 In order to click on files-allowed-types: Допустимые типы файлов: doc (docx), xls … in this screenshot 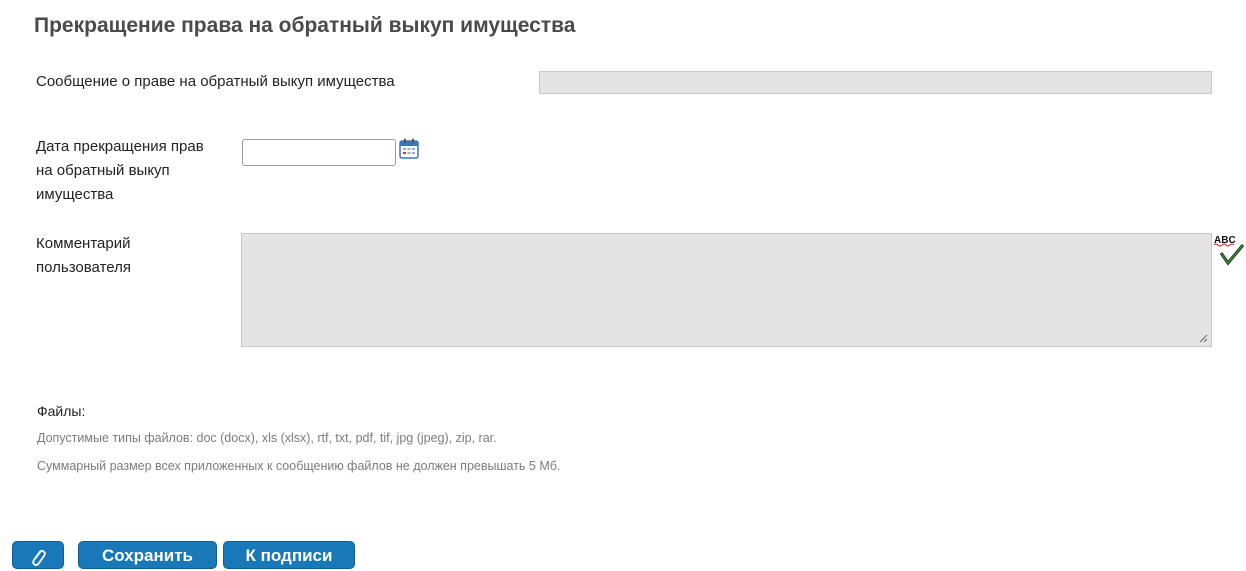, I will do `click(267, 438)`.